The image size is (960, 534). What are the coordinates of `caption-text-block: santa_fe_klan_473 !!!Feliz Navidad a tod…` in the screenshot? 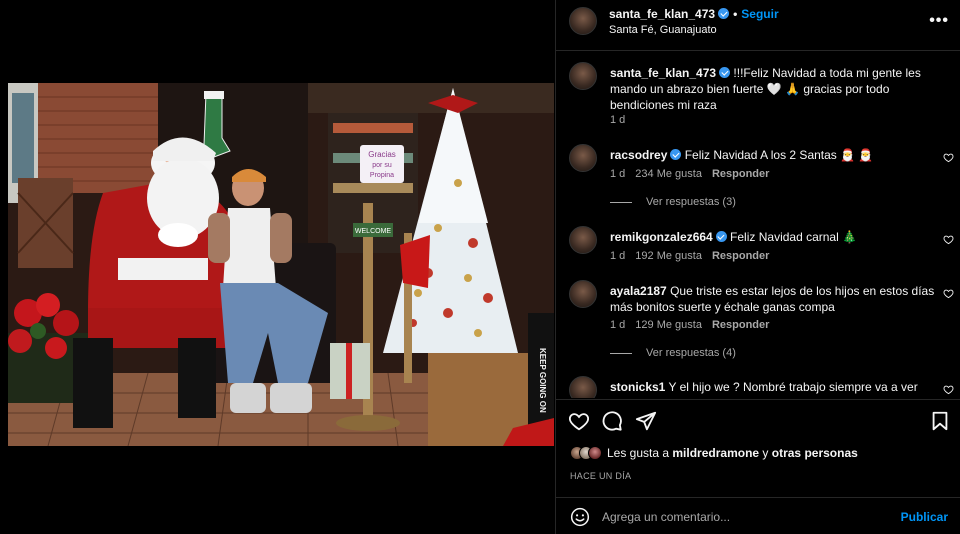 It's located at (772, 89).